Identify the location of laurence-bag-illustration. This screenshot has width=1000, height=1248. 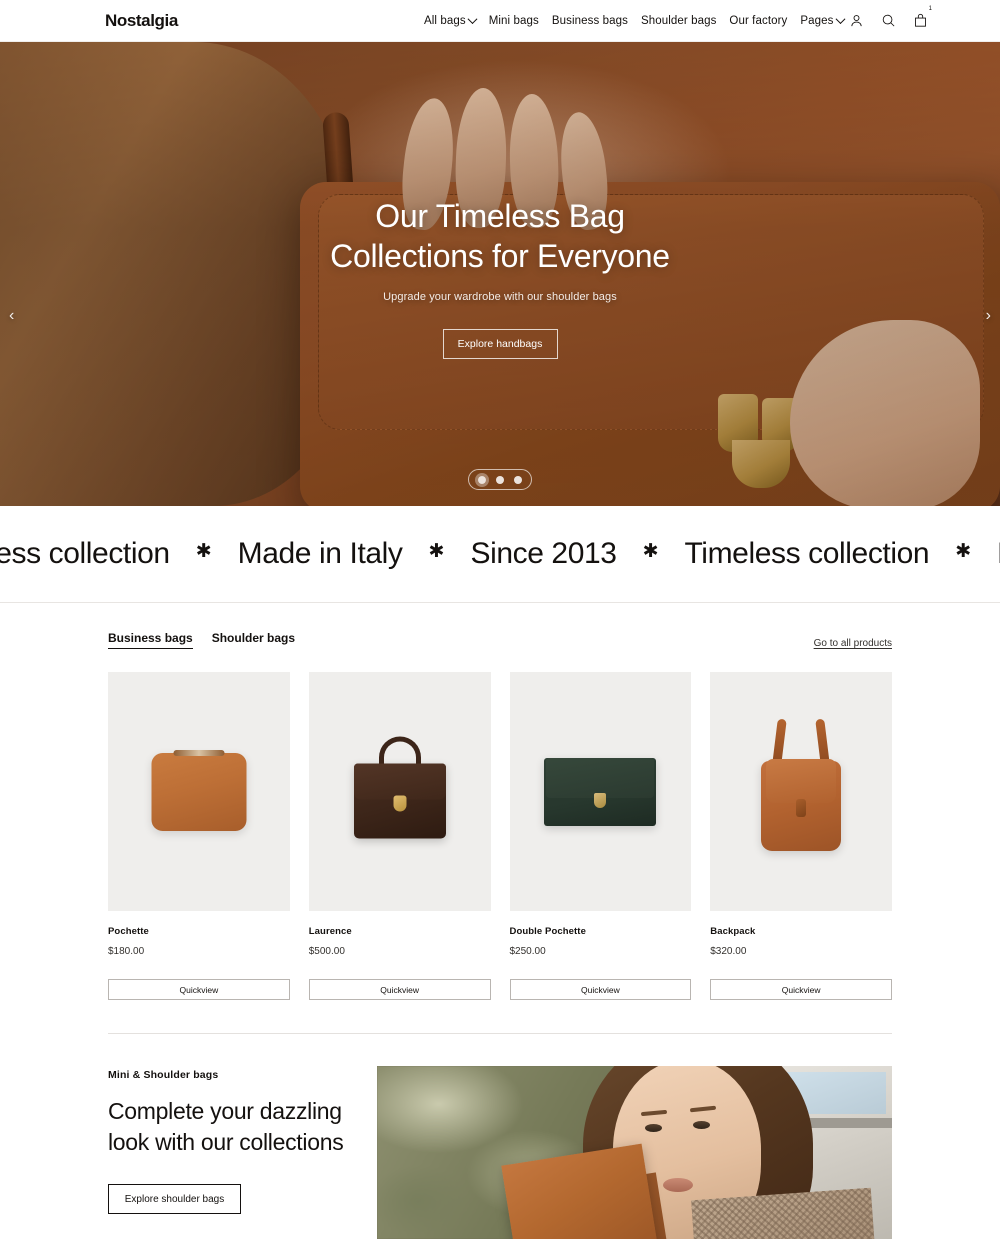
(399, 787).